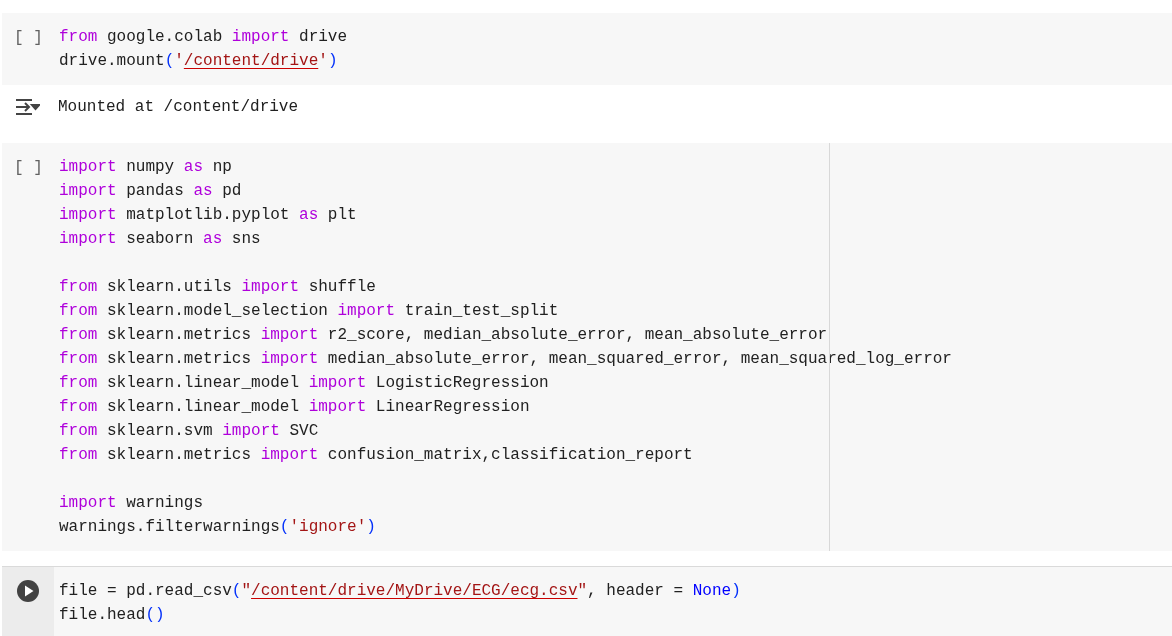 The height and width of the screenshot is (636, 1172). I want to click on code-cell: file = pd.read_csv("/content/drive/MyDrive/ECG/ecg.csv", header = None) file.head(), so click(587, 601).